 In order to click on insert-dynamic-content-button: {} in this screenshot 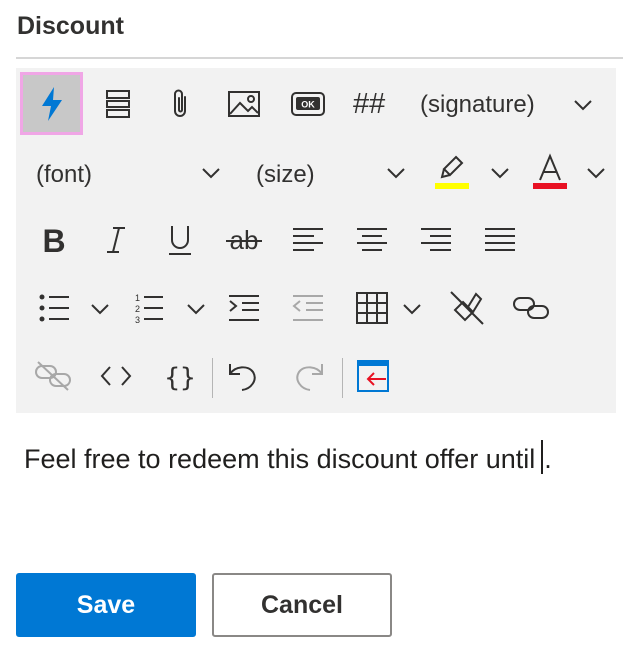, I will do `click(180, 376)`.